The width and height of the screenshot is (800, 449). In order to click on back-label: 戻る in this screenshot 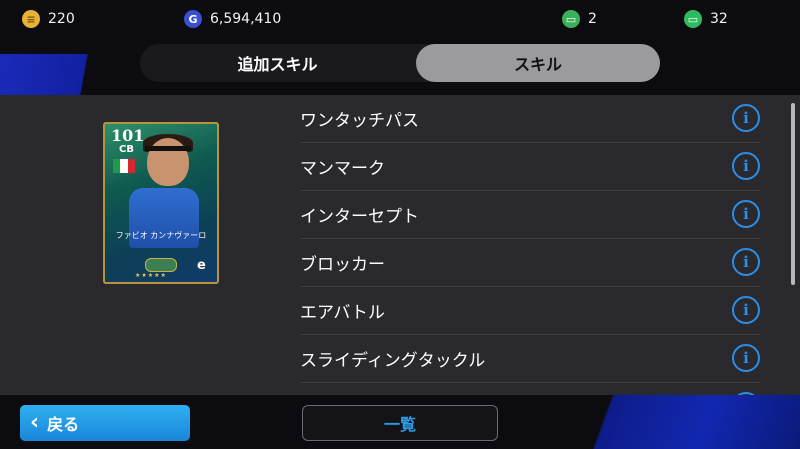, I will do `click(63, 424)`.